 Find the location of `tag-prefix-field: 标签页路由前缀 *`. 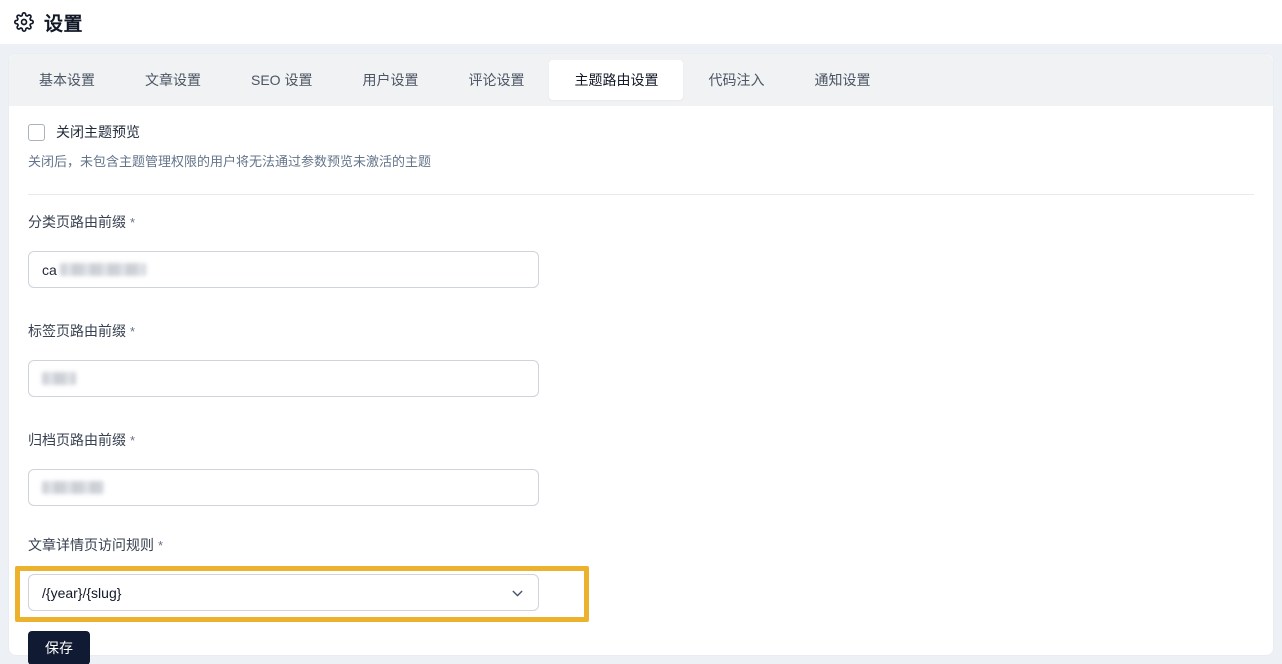

tag-prefix-field: 标签页路由前缀 * is located at coordinates (641, 359).